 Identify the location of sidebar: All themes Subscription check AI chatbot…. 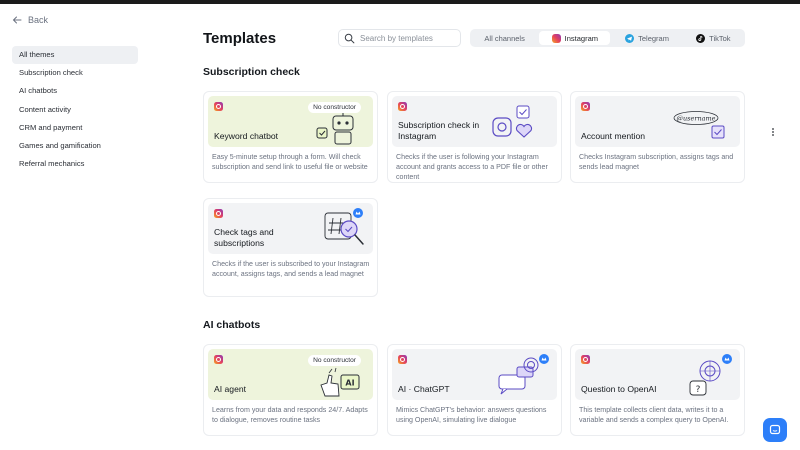
(75, 109).